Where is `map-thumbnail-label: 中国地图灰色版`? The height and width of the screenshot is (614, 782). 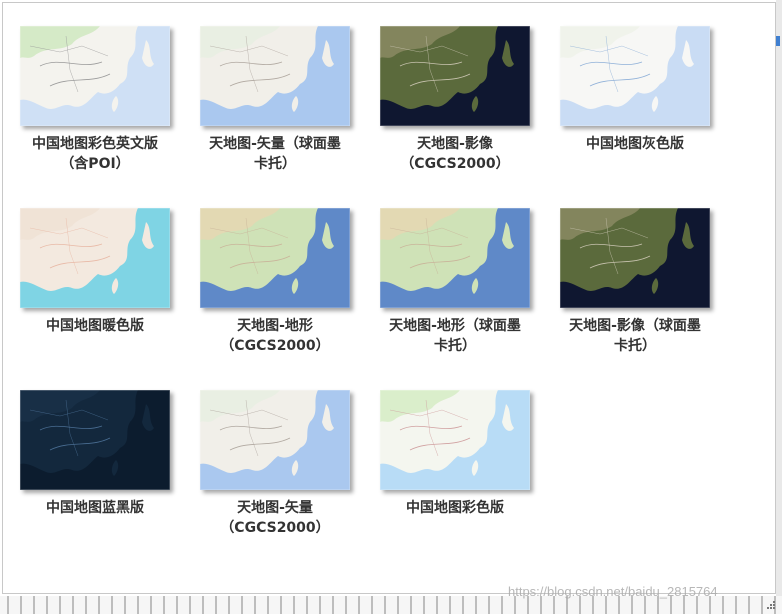 map-thumbnail-label: 中国地图灰色版 is located at coordinates (635, 144).